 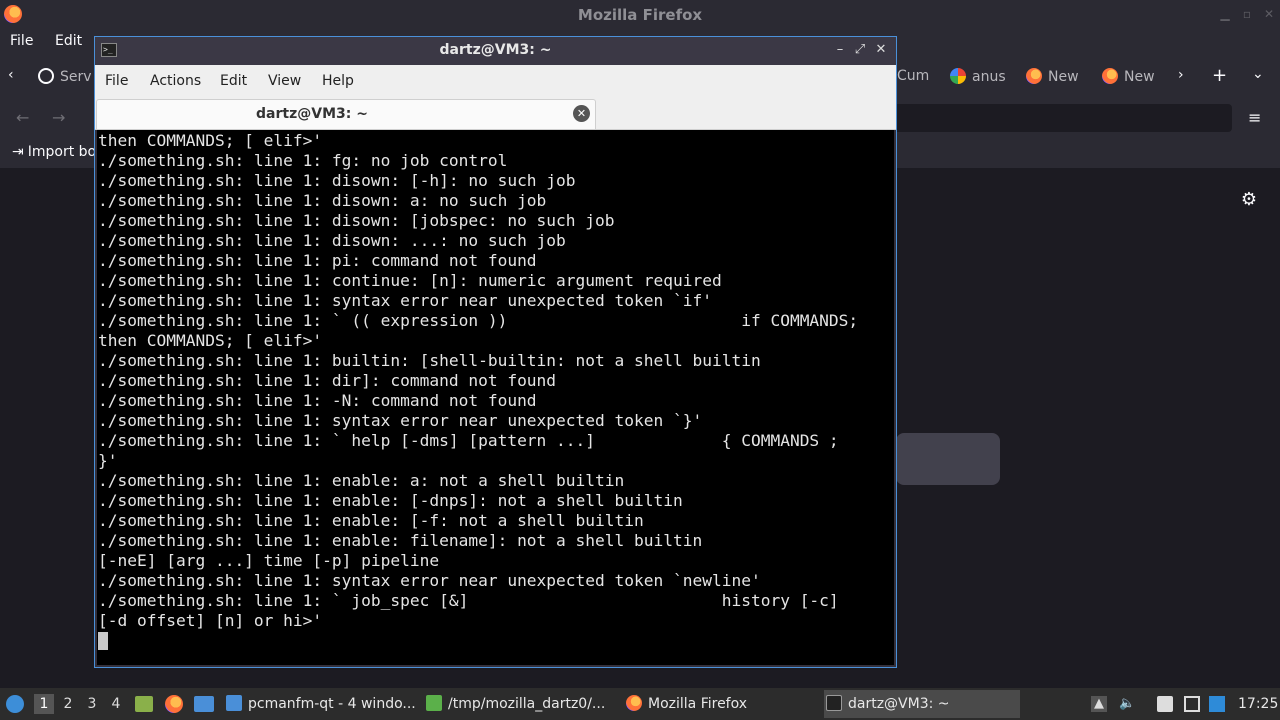 What do you see at coordinates (15, 704) in the screenshot?
I see `start-menu-icon` at bounding box center [15, 704].